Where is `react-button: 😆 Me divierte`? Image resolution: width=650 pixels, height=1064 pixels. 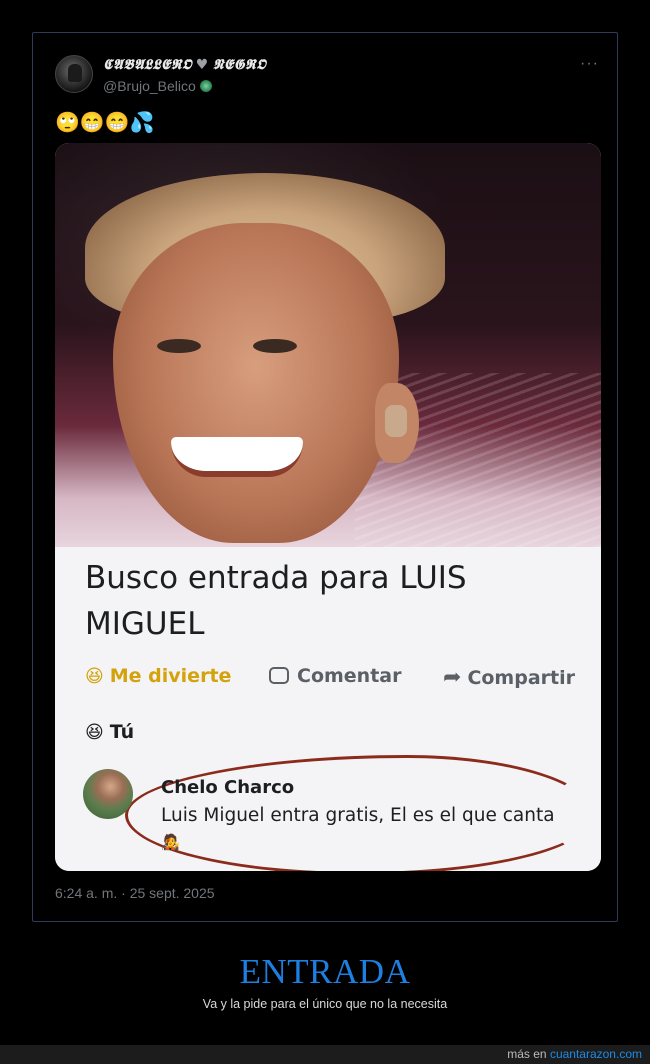
react-button: 😆 Me divierte is located at coordinates (158, 676).